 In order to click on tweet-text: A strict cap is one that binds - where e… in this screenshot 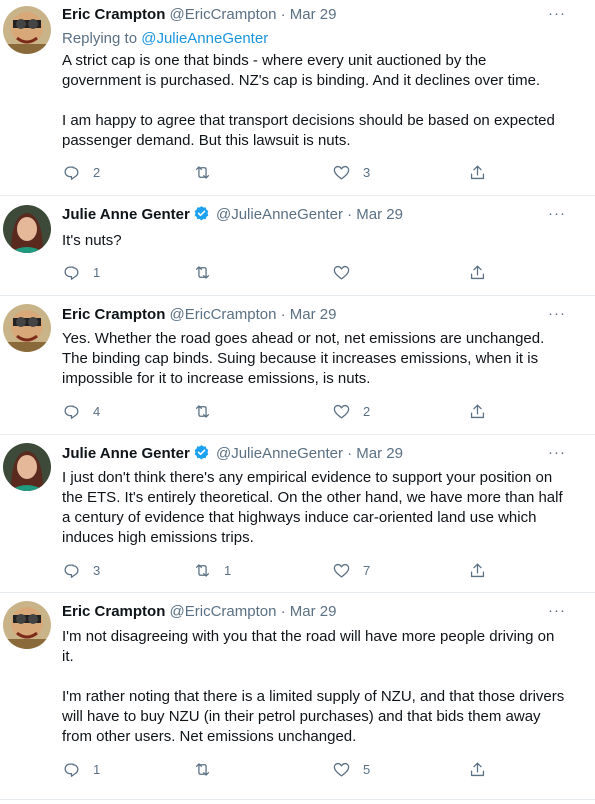, I will do `click(314, 101)`.